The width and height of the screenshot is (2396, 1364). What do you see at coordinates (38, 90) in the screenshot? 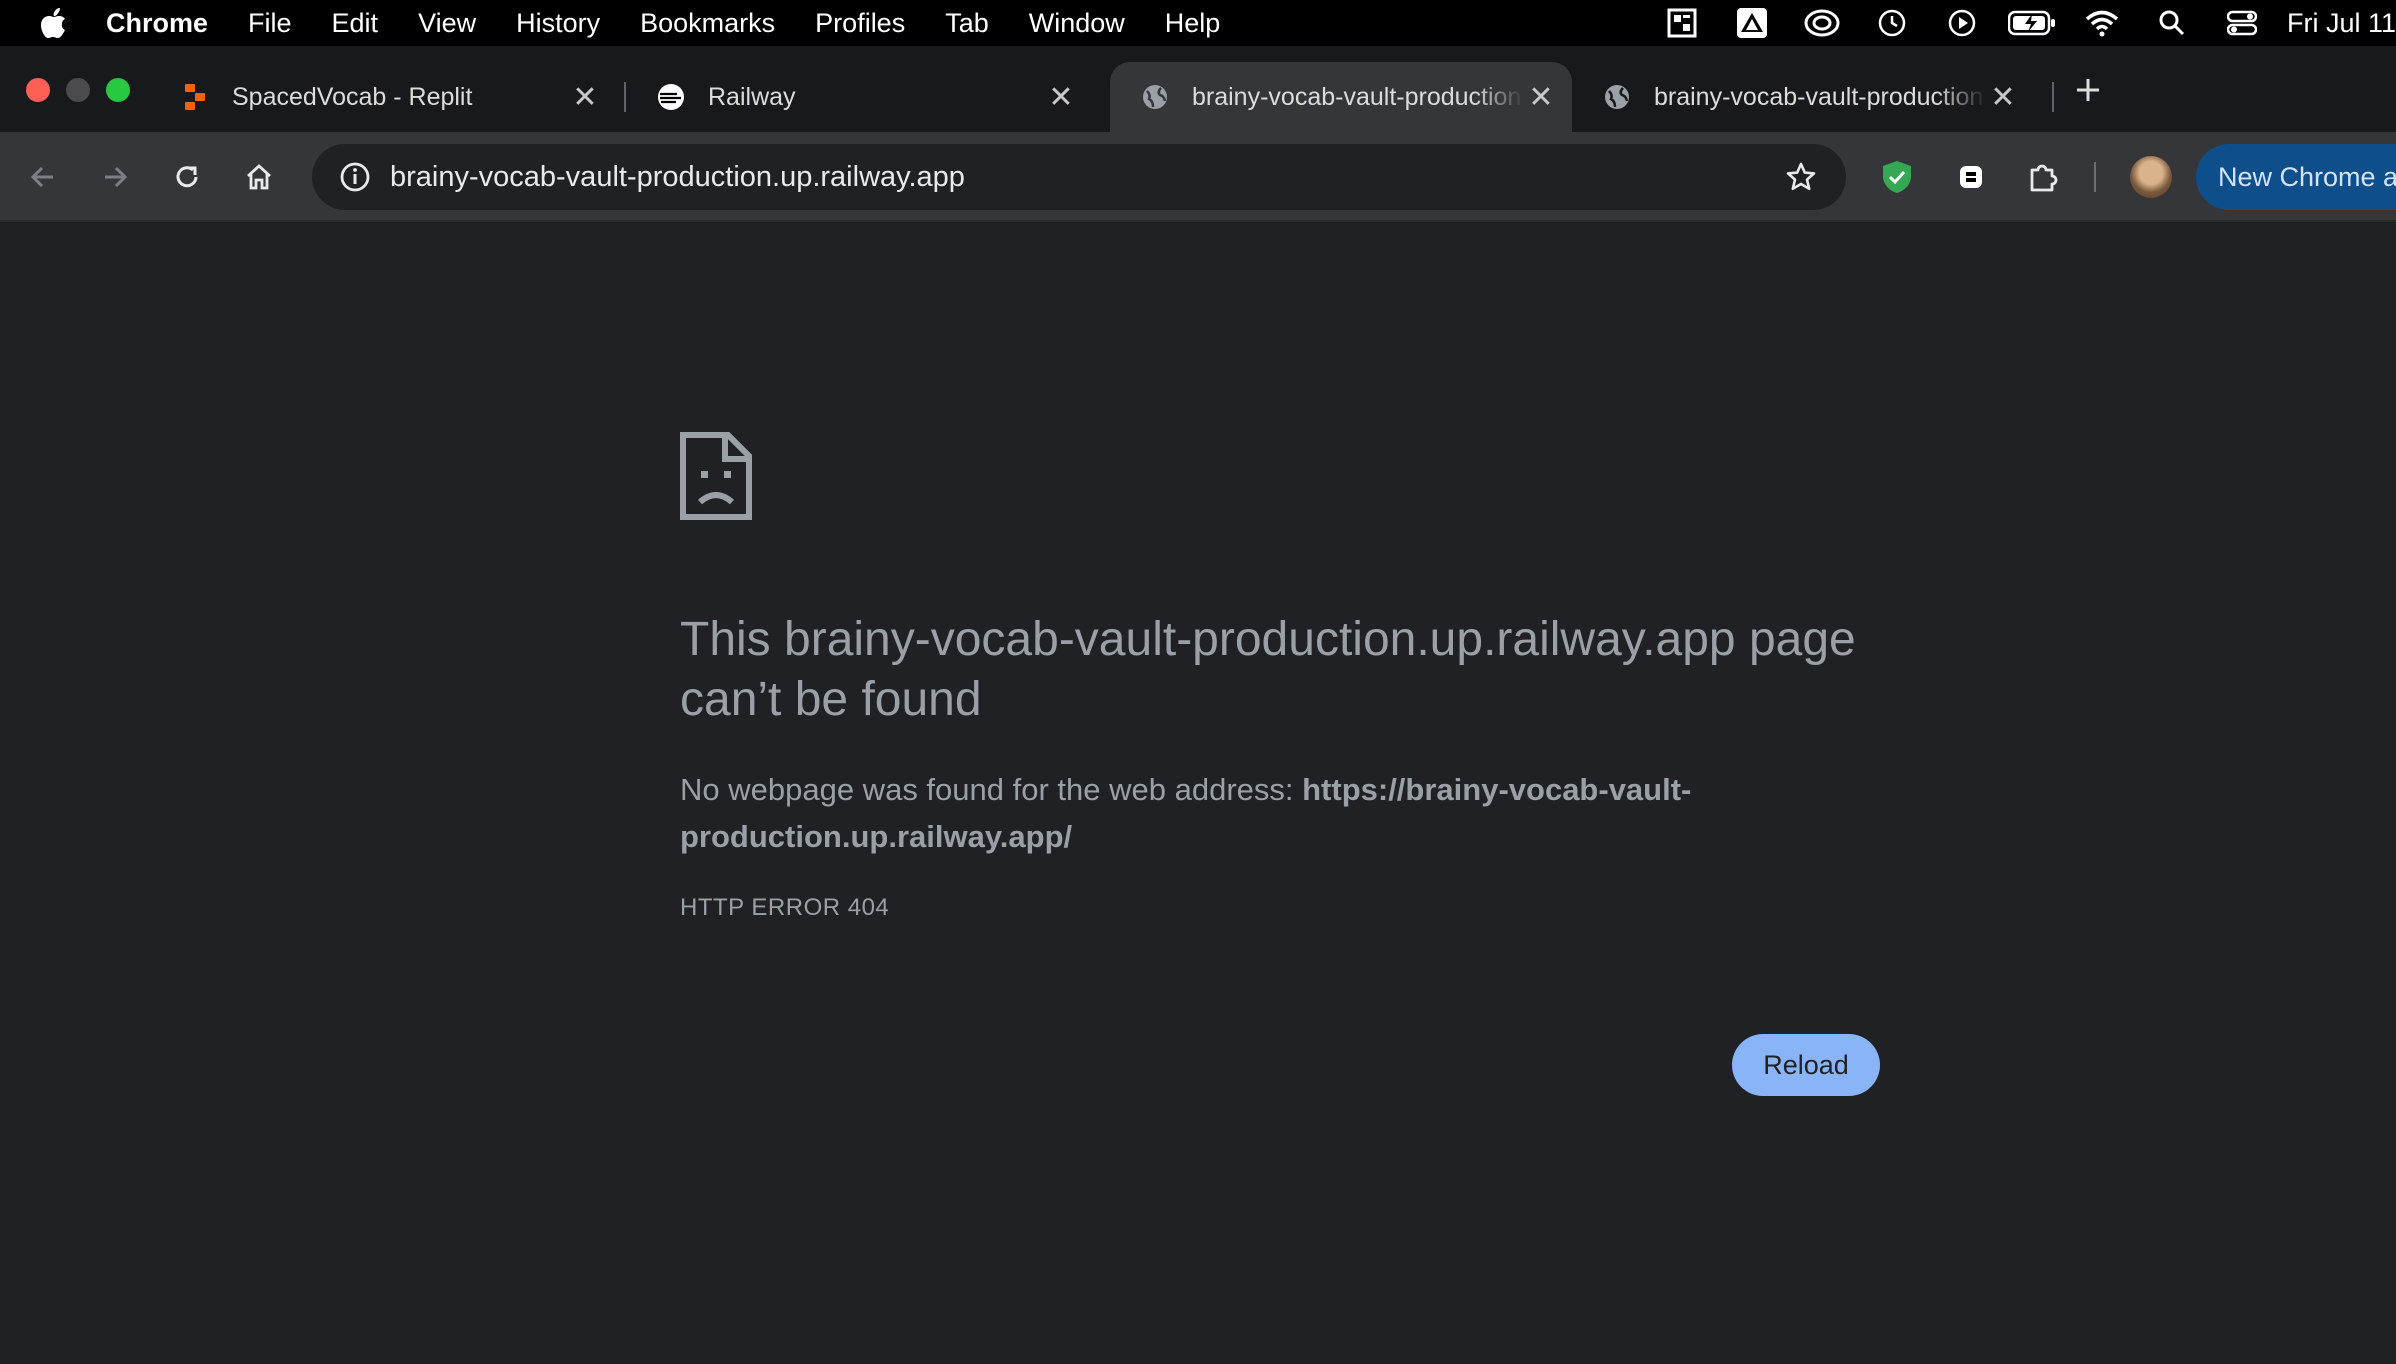
I see `window-close-button` at bounding box center [38, 90].